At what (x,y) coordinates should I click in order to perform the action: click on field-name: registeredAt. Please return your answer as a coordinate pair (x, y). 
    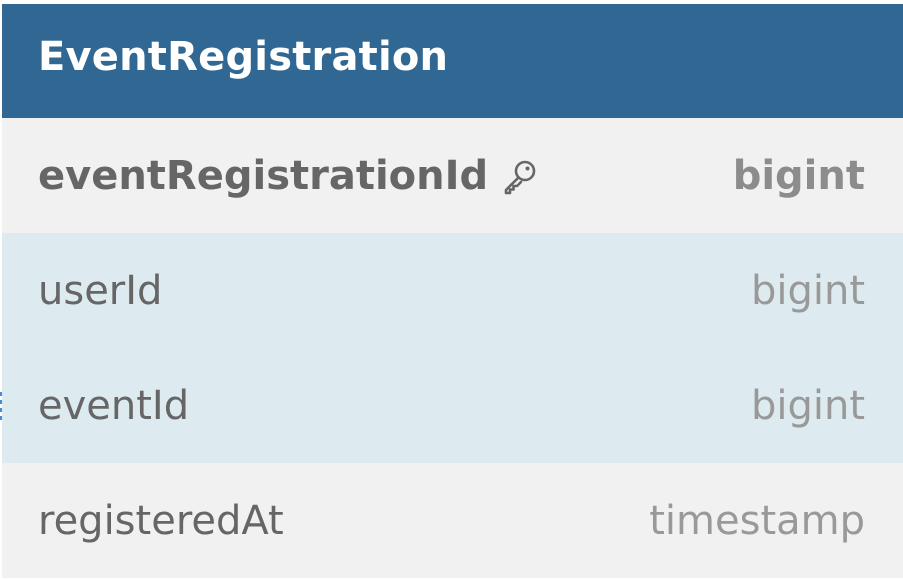
    Looking at the image, I should click on (161, 520).